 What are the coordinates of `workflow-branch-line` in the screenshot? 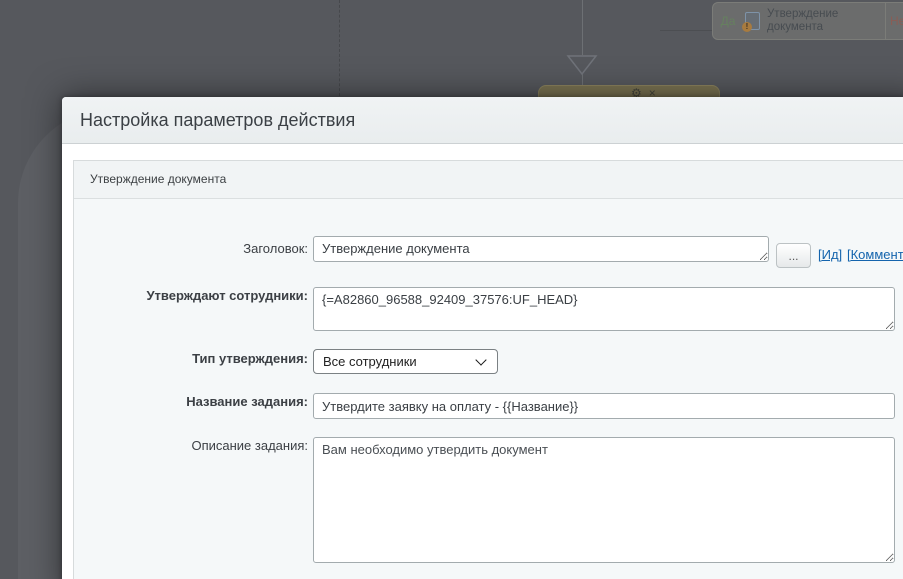 It's located at (686, 30).